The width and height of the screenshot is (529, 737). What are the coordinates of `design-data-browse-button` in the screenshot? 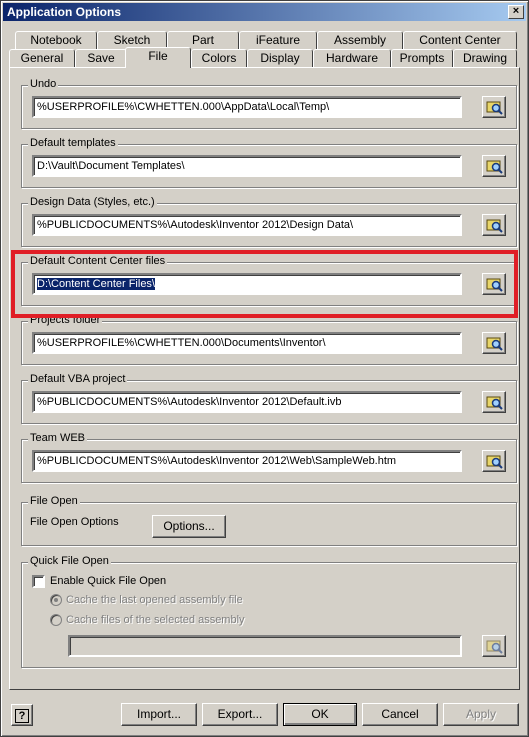 It's located at (494, 225).